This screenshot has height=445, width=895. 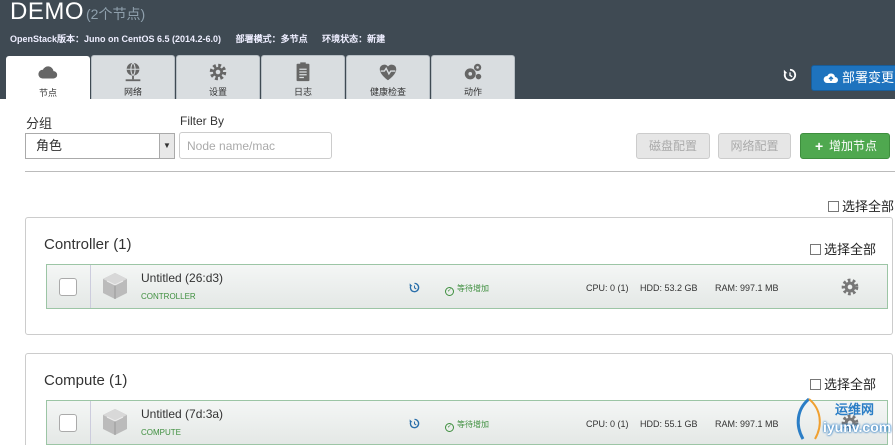 What do you see at coordinates (39, 123) in the screenshot?
I see `group-by-label: 分组` at bounding box center [39, 123].